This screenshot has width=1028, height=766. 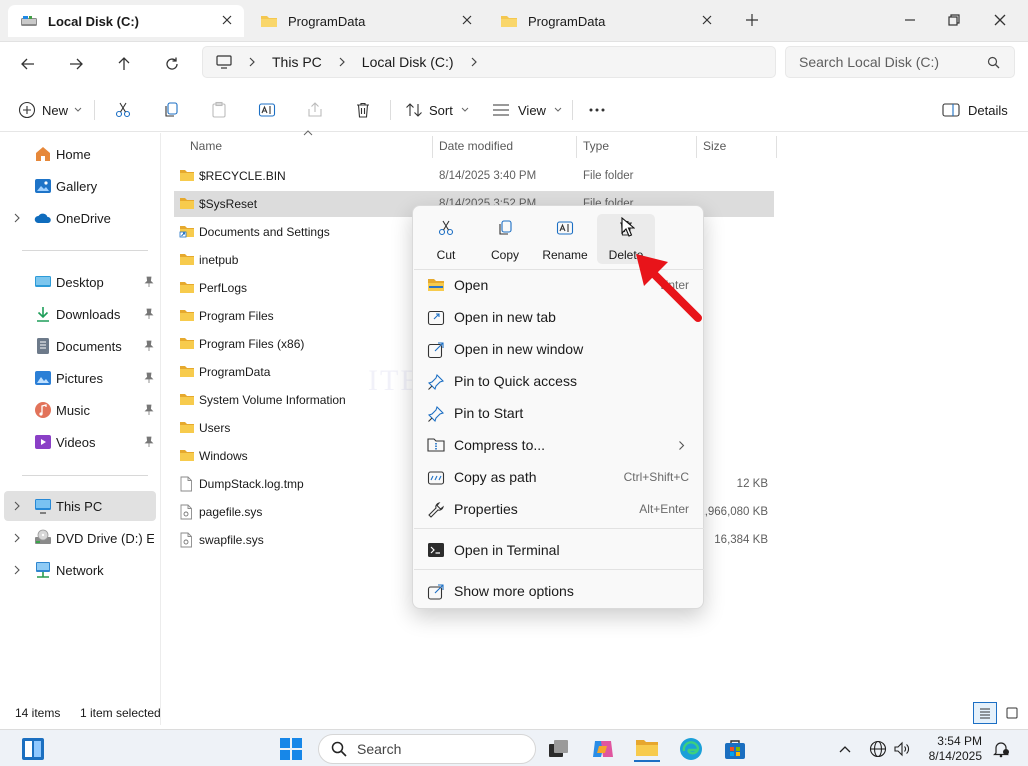 What do you see at coordinates (527, 110) in the screenshot?
I see `view-button: View` at bounding box center [527, 110].